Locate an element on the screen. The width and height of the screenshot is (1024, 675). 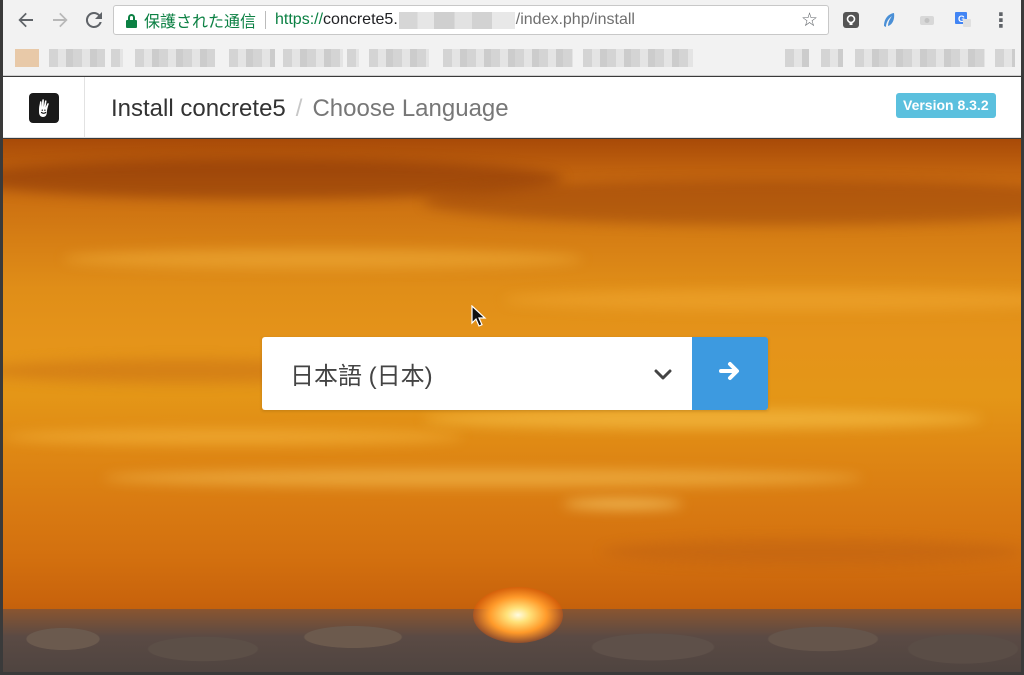
url-path: /index.php/install is located at coordinates (575, 19).